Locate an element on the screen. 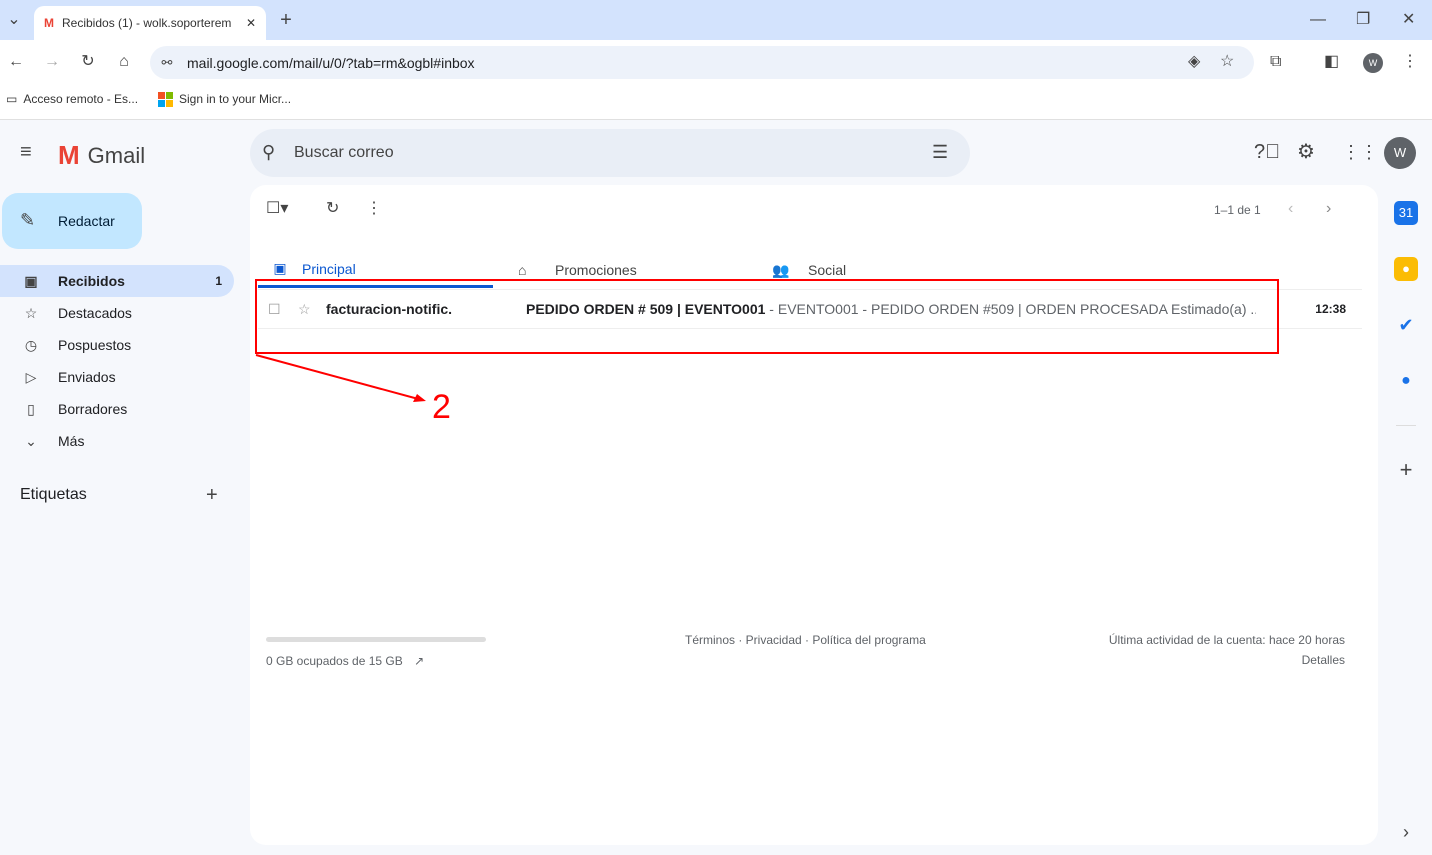  search-options-icon: ☰ is located at coordinates (940, 152).